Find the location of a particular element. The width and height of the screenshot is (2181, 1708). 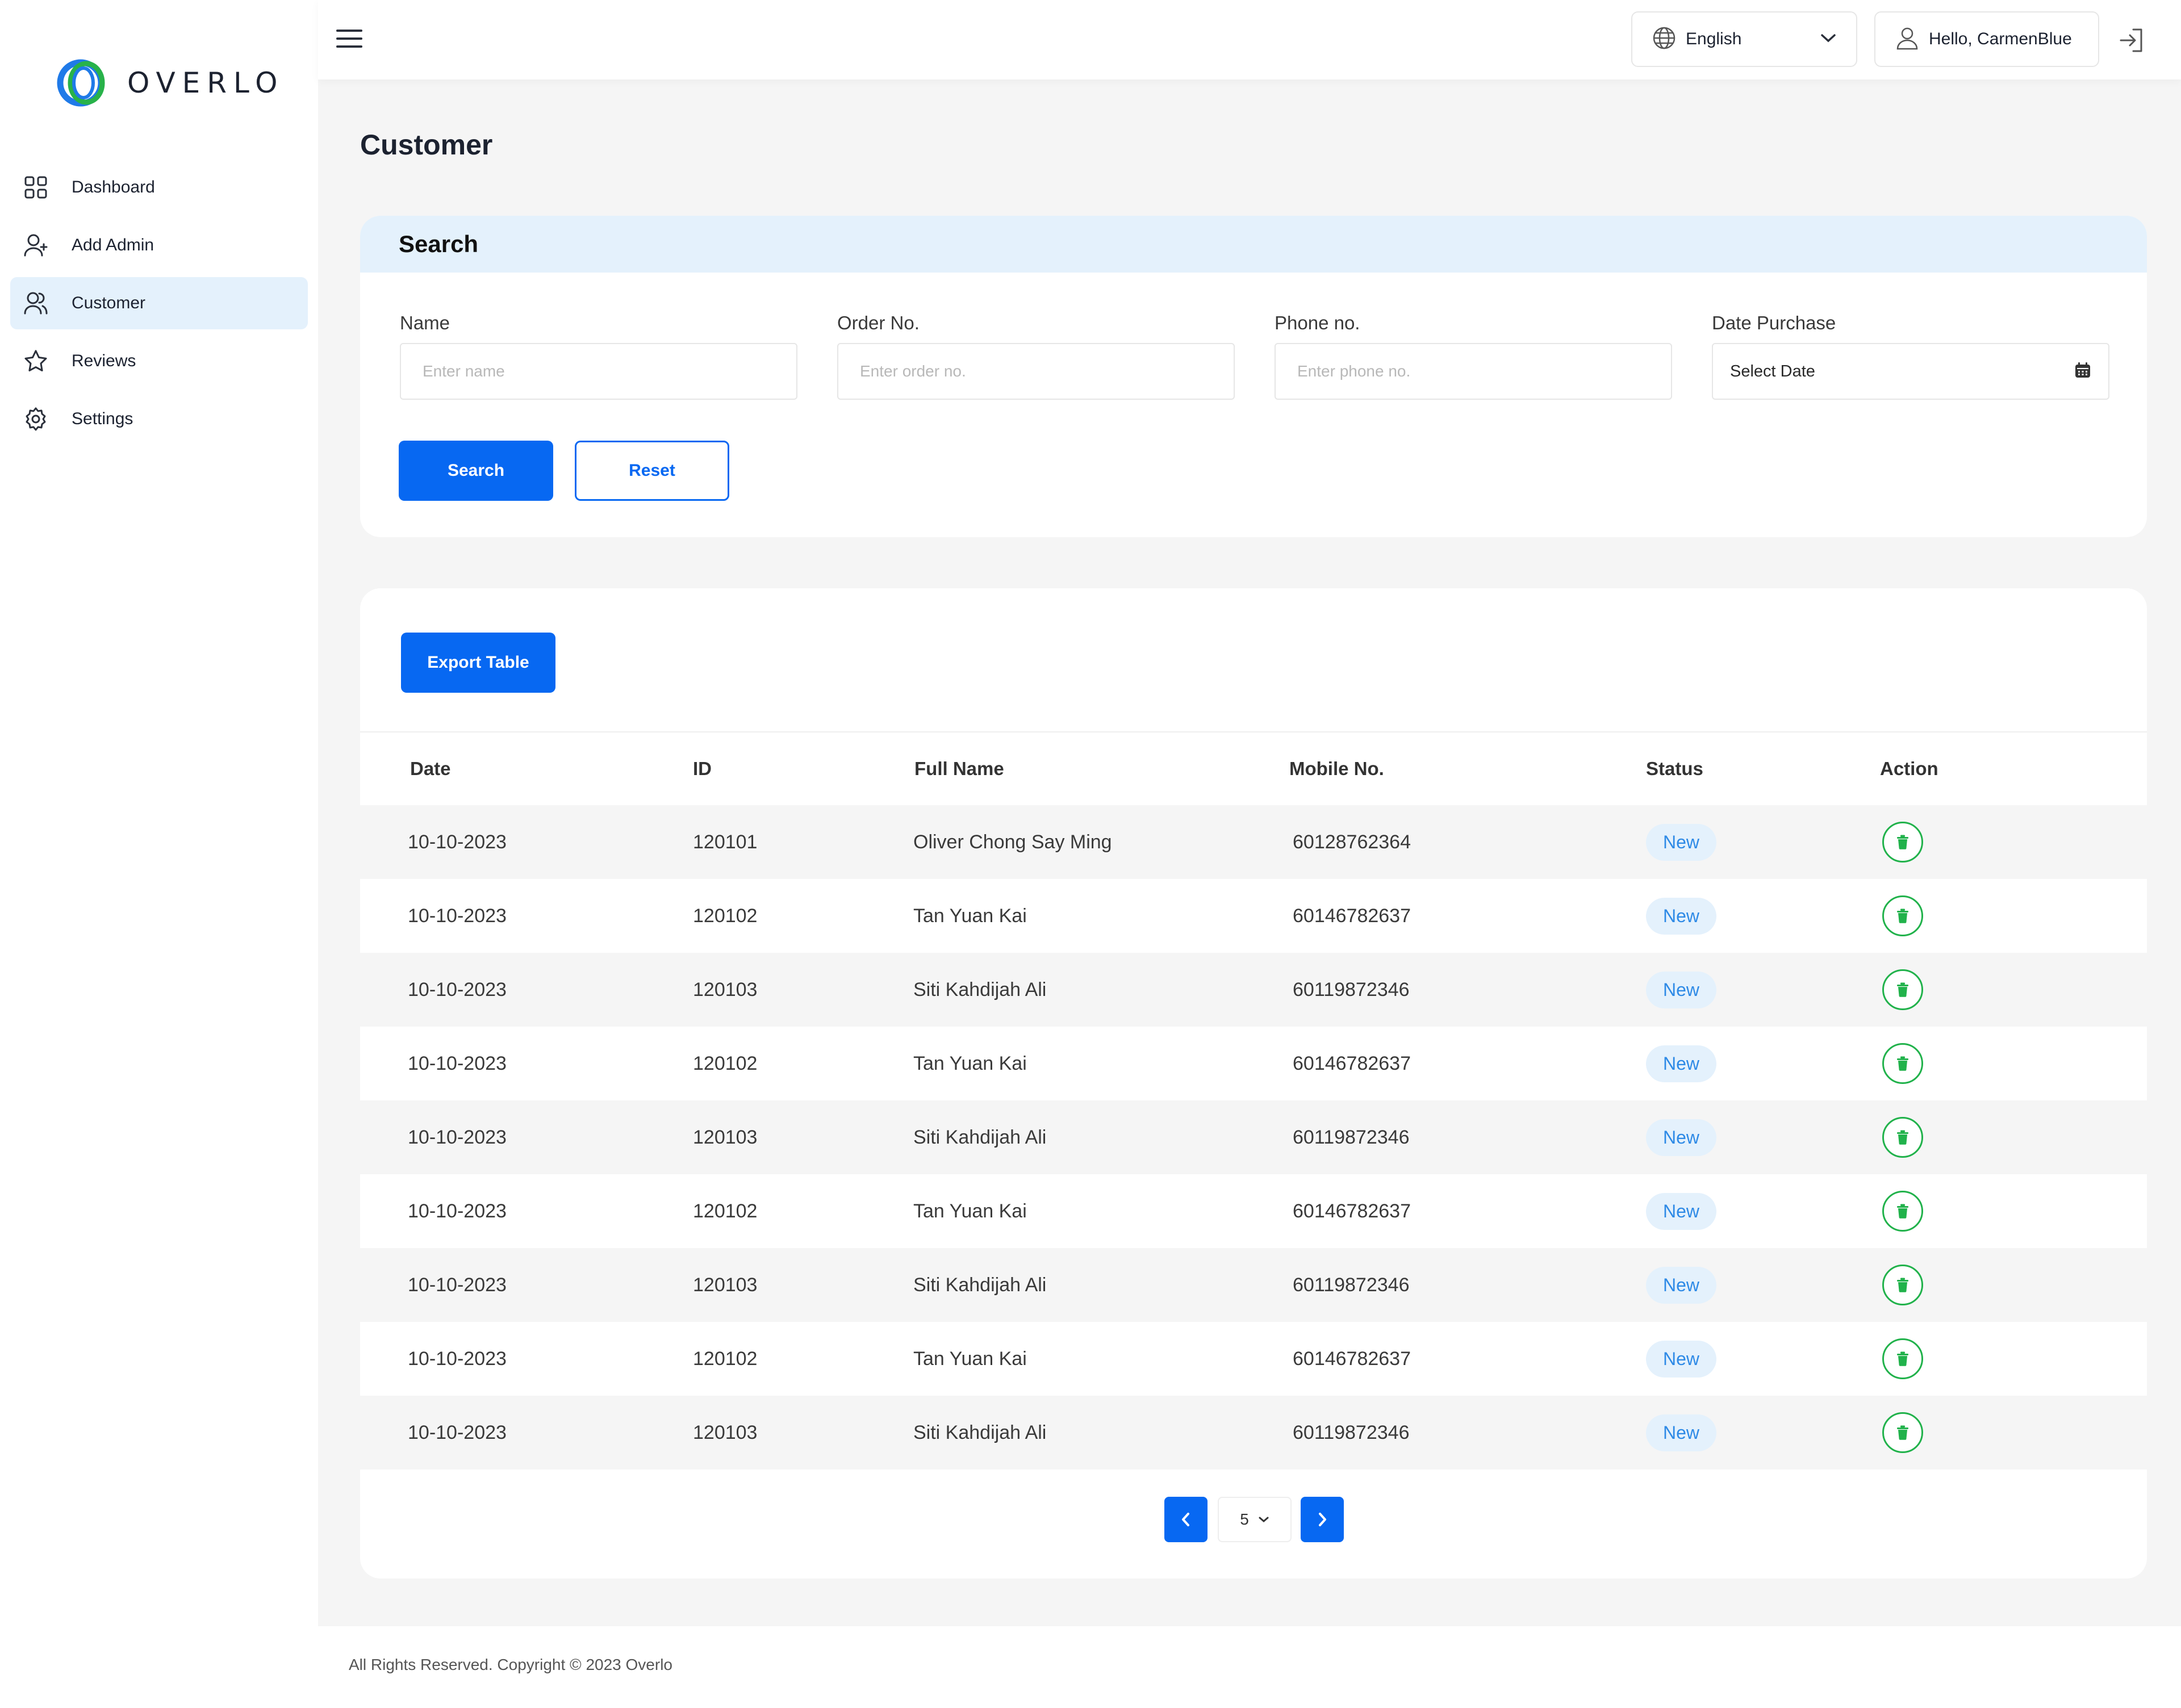

sidebar-item-add-admin: Add Admin is located at coordinates (159, 245).